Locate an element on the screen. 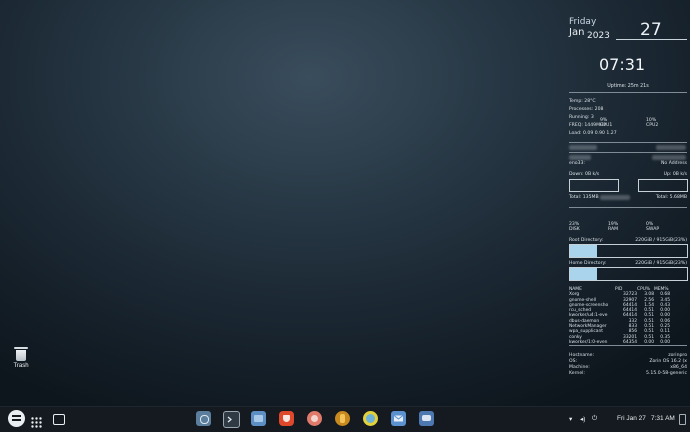  load-row: Load: 0.09 0.90 1.27 is located at coordinates (593, 133).